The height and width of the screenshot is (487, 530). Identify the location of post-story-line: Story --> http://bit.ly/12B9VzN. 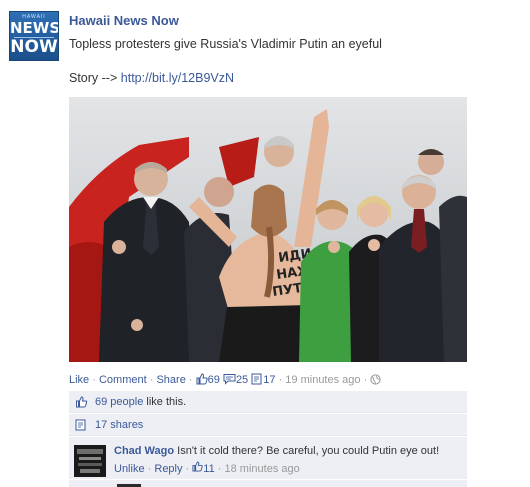
(151, 78).